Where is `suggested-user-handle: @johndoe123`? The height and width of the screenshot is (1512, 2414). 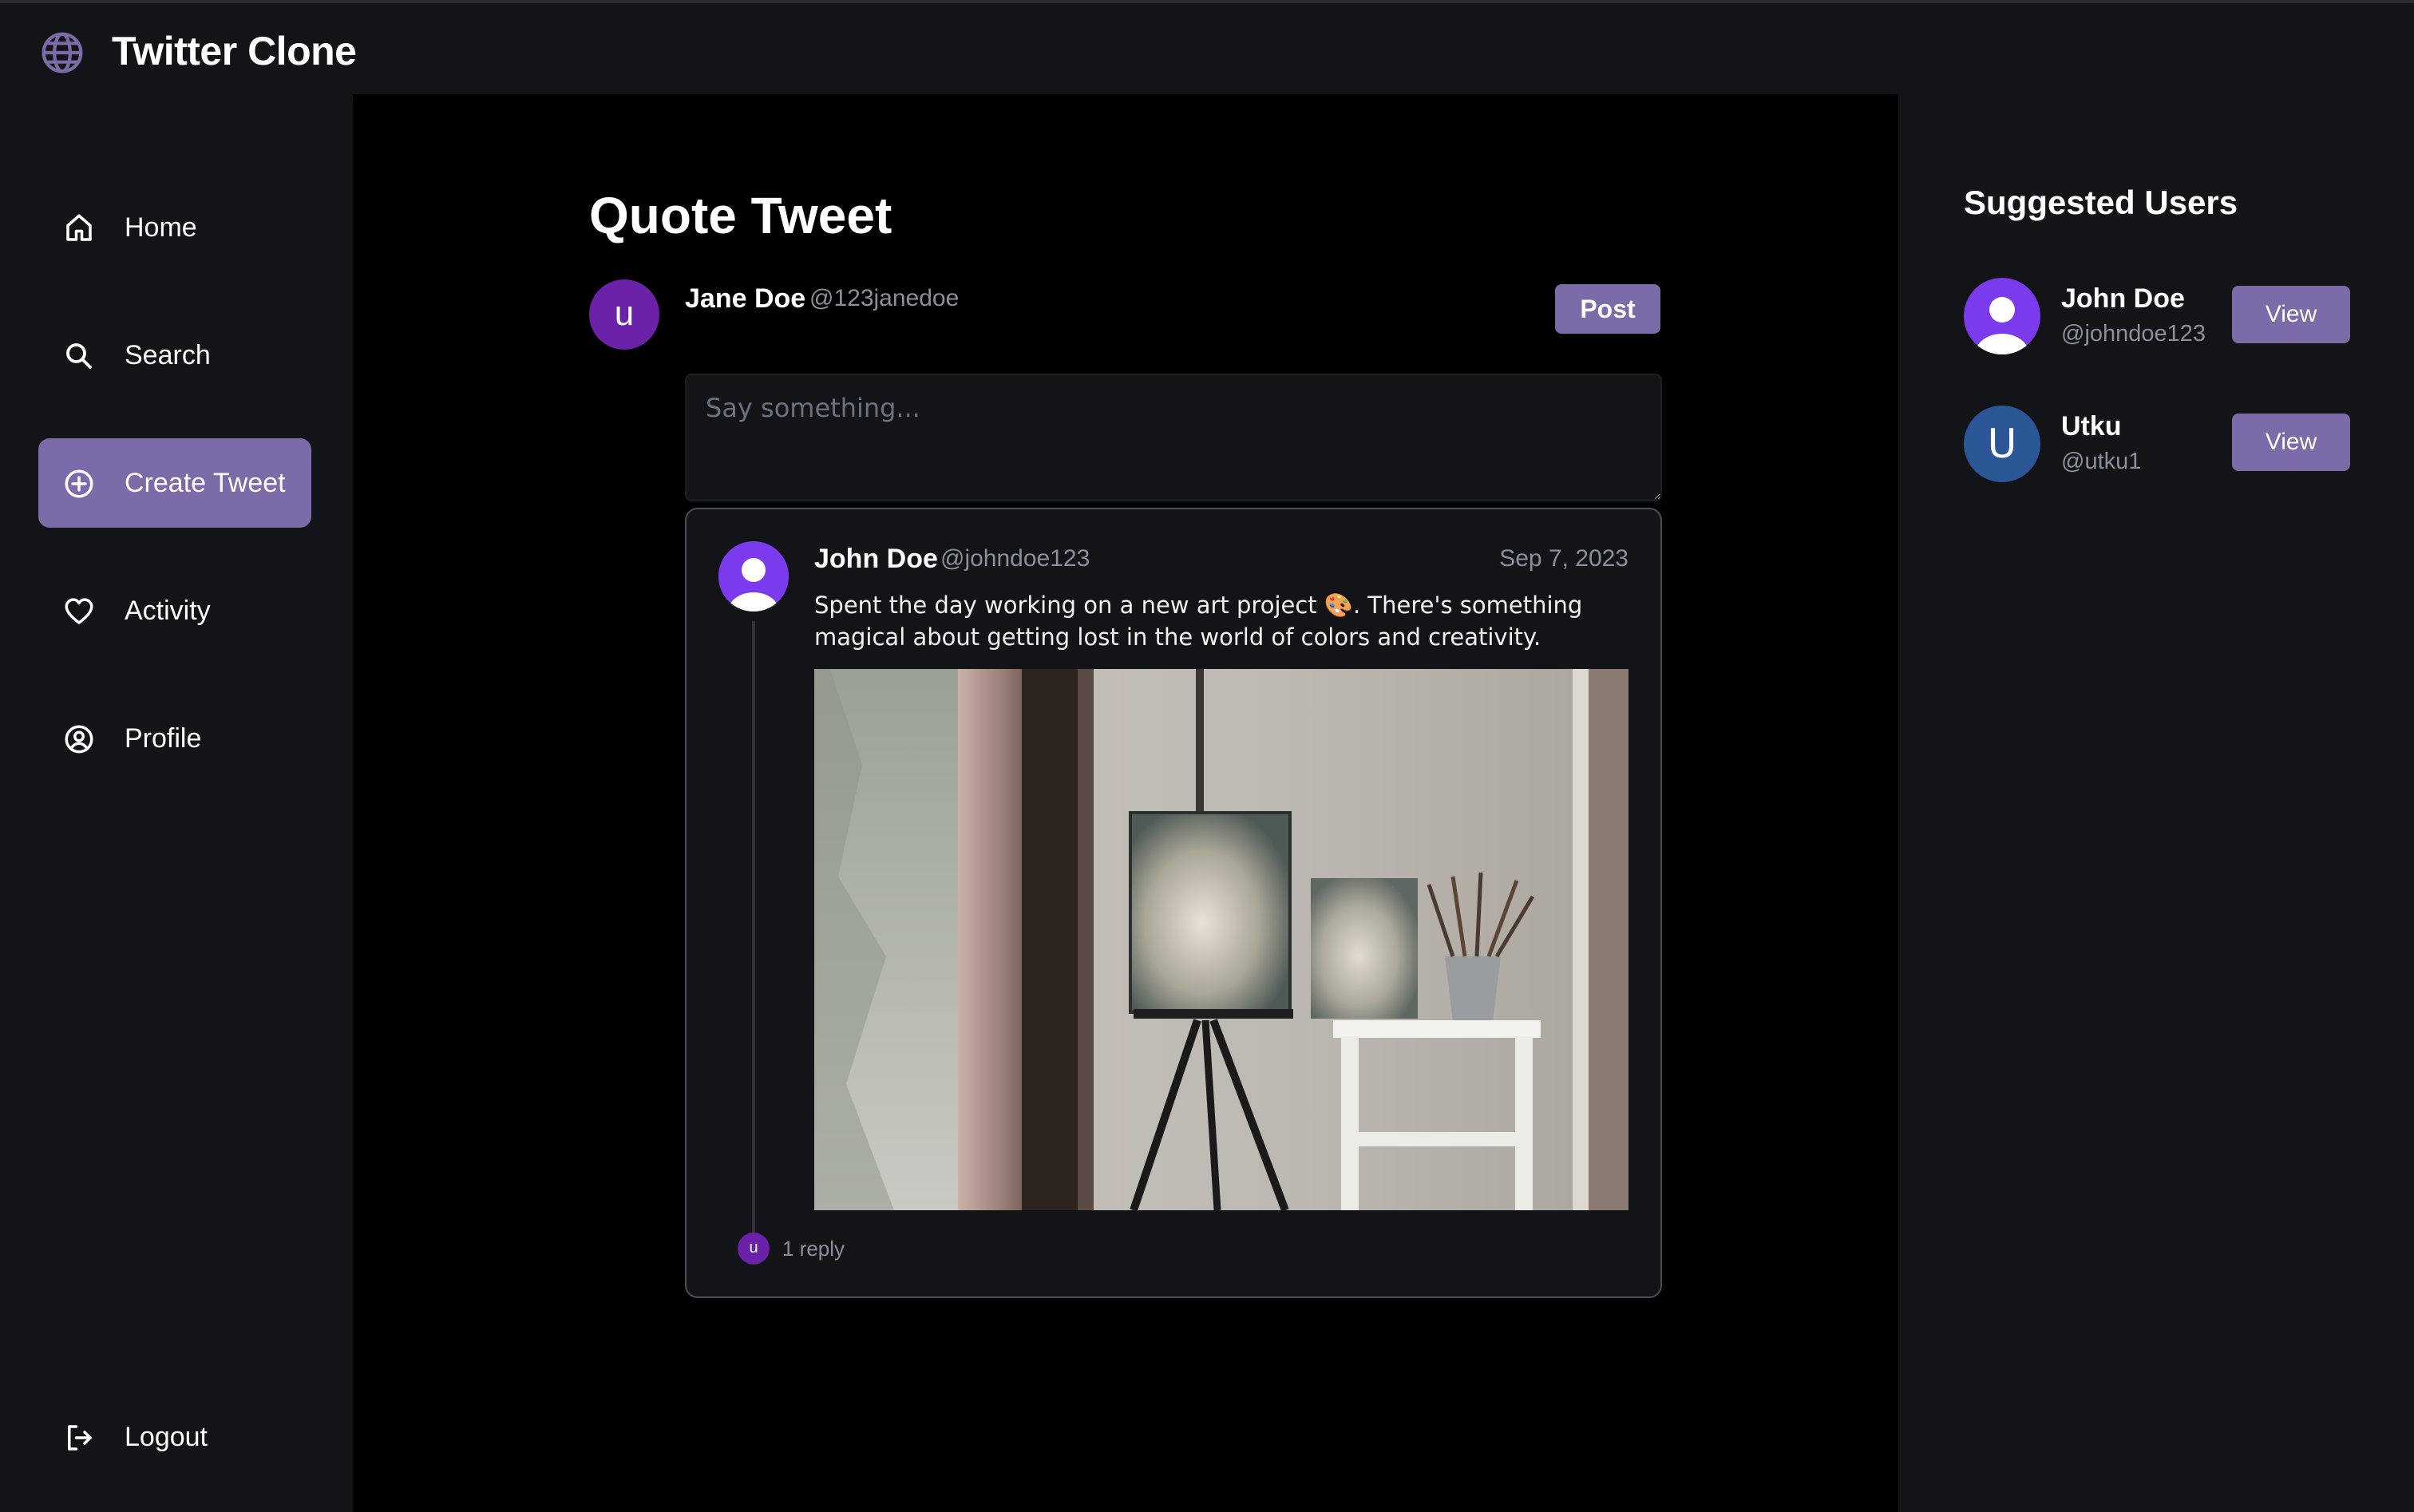 suggested-user-handle: @johndoe123 is located at coordinates (2133, 333).